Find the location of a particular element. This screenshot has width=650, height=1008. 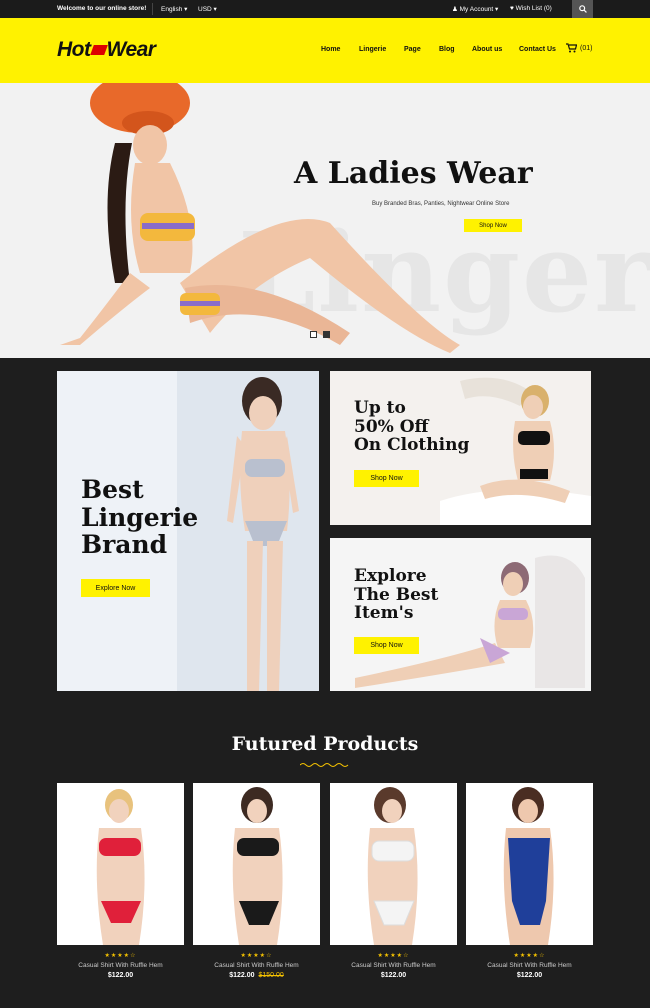

explore-now-button: Explore Now is located at coordinates (115, 588).